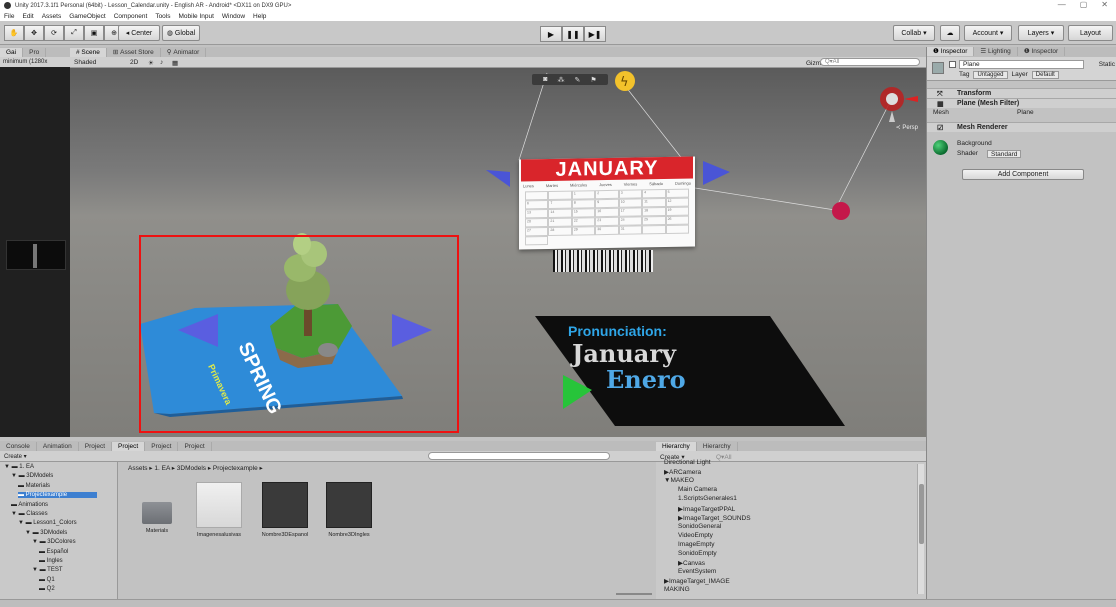 Image resolution: width=1116 pixels, height=607 pixels. Describe the element at coordinates (699, 526) in the screenshot. I see `hierarchy-item: SonidoGeneral` at that location.